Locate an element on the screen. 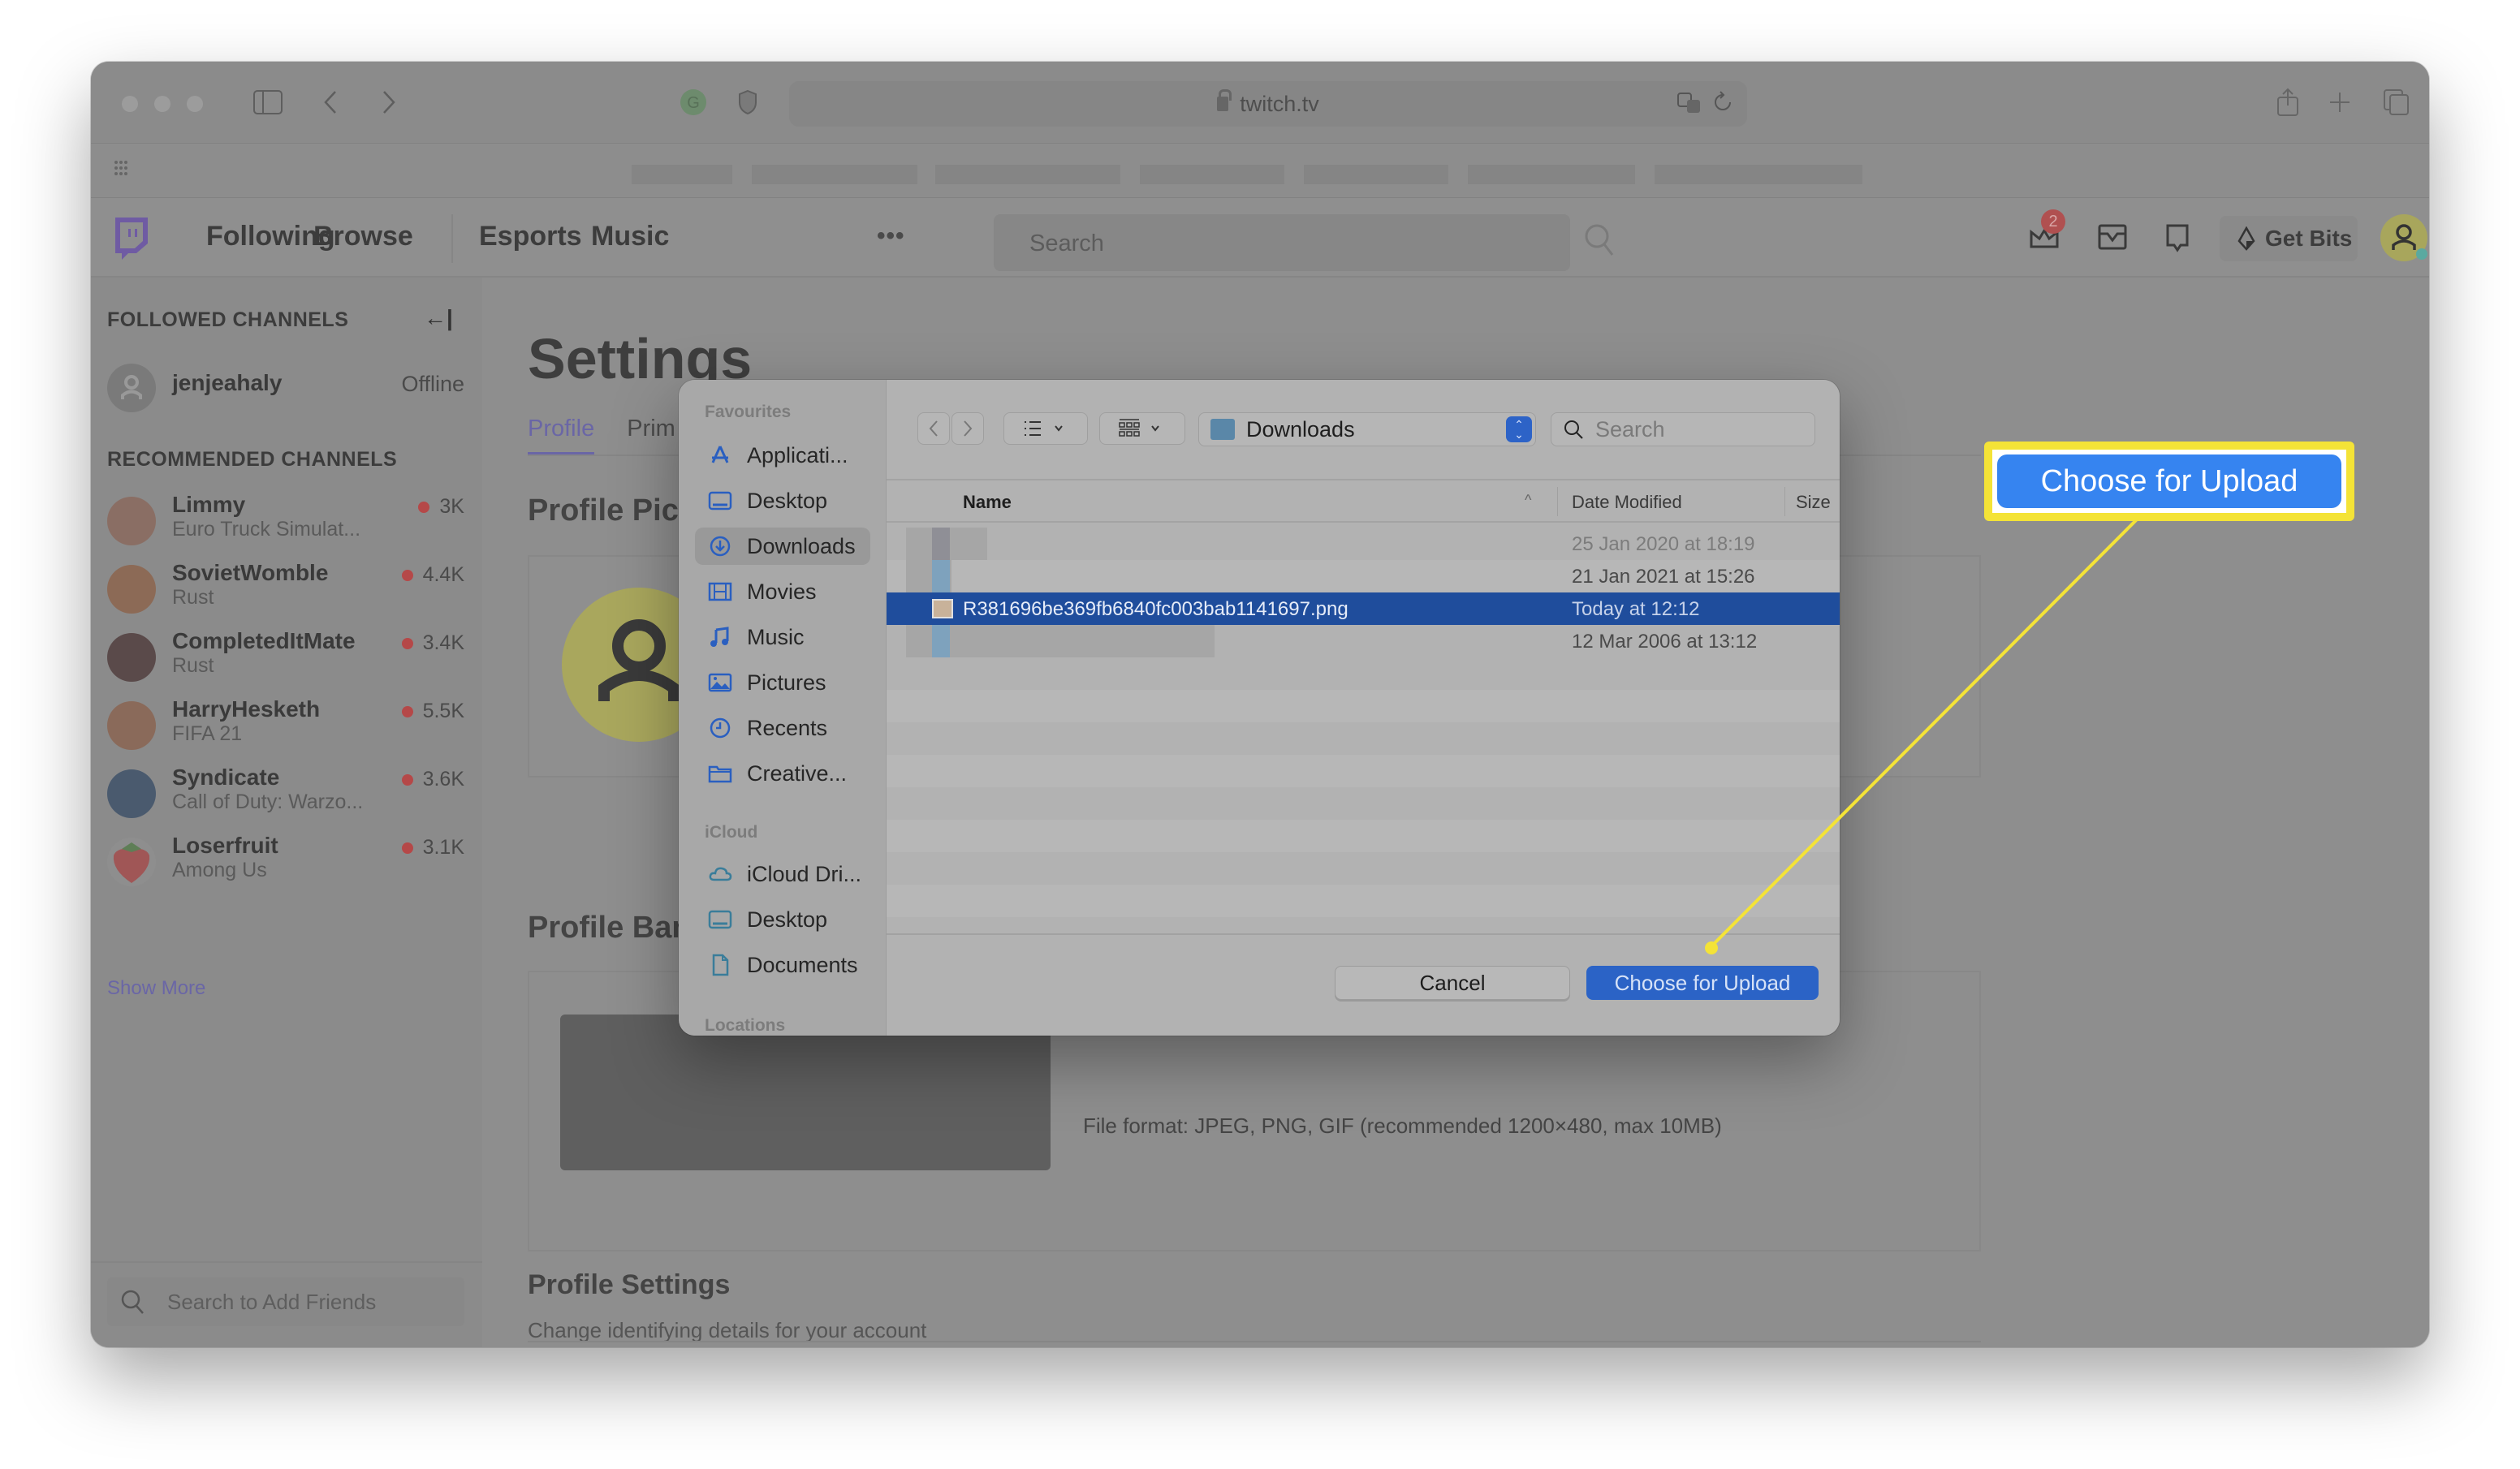 The image size is (2520, 1469). more-icon: ••• is located at coordinates (891, 236).